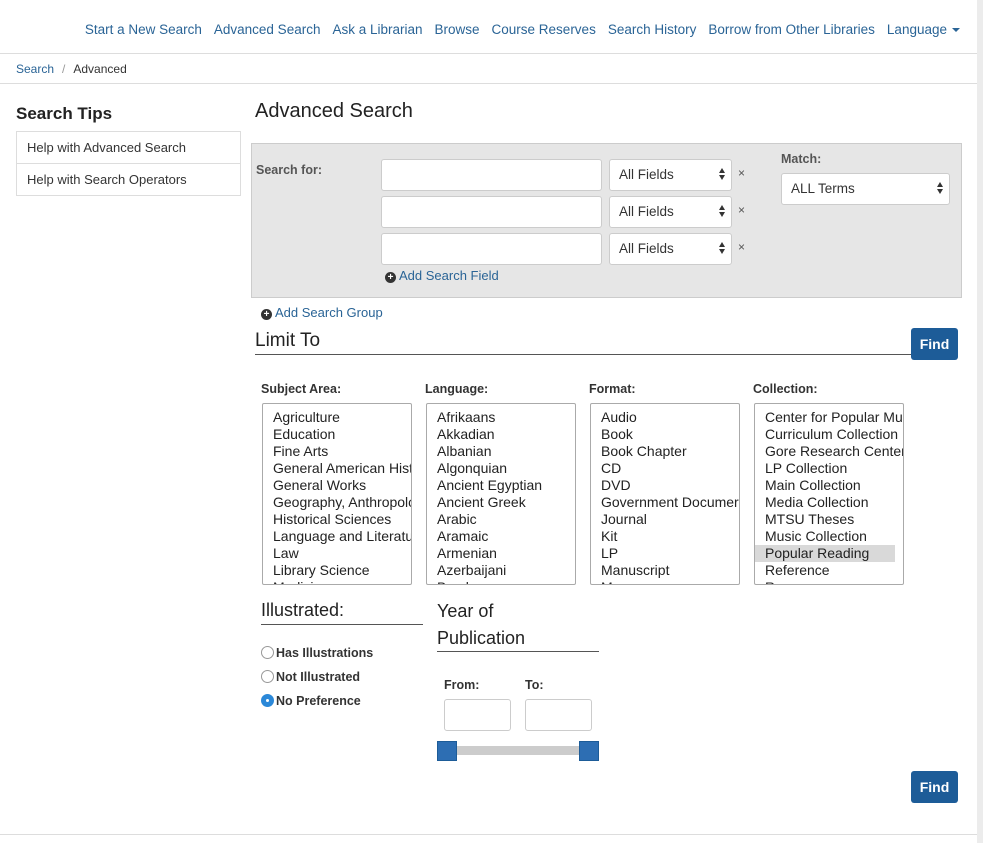 This screenshot has height=843, width=983. What do you see at coordinates (143, 29) in the screenshot?
I see `nav-start-new-search: Start a New Search` at bounding box center [143, 29].